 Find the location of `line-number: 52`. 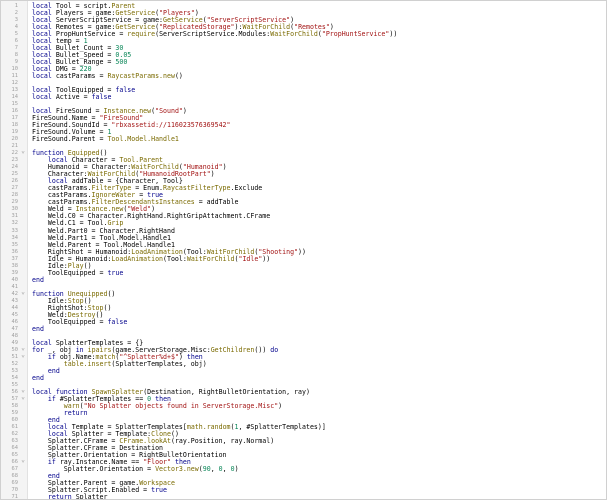

line-number: 52 is located at coordinates (15, 363).